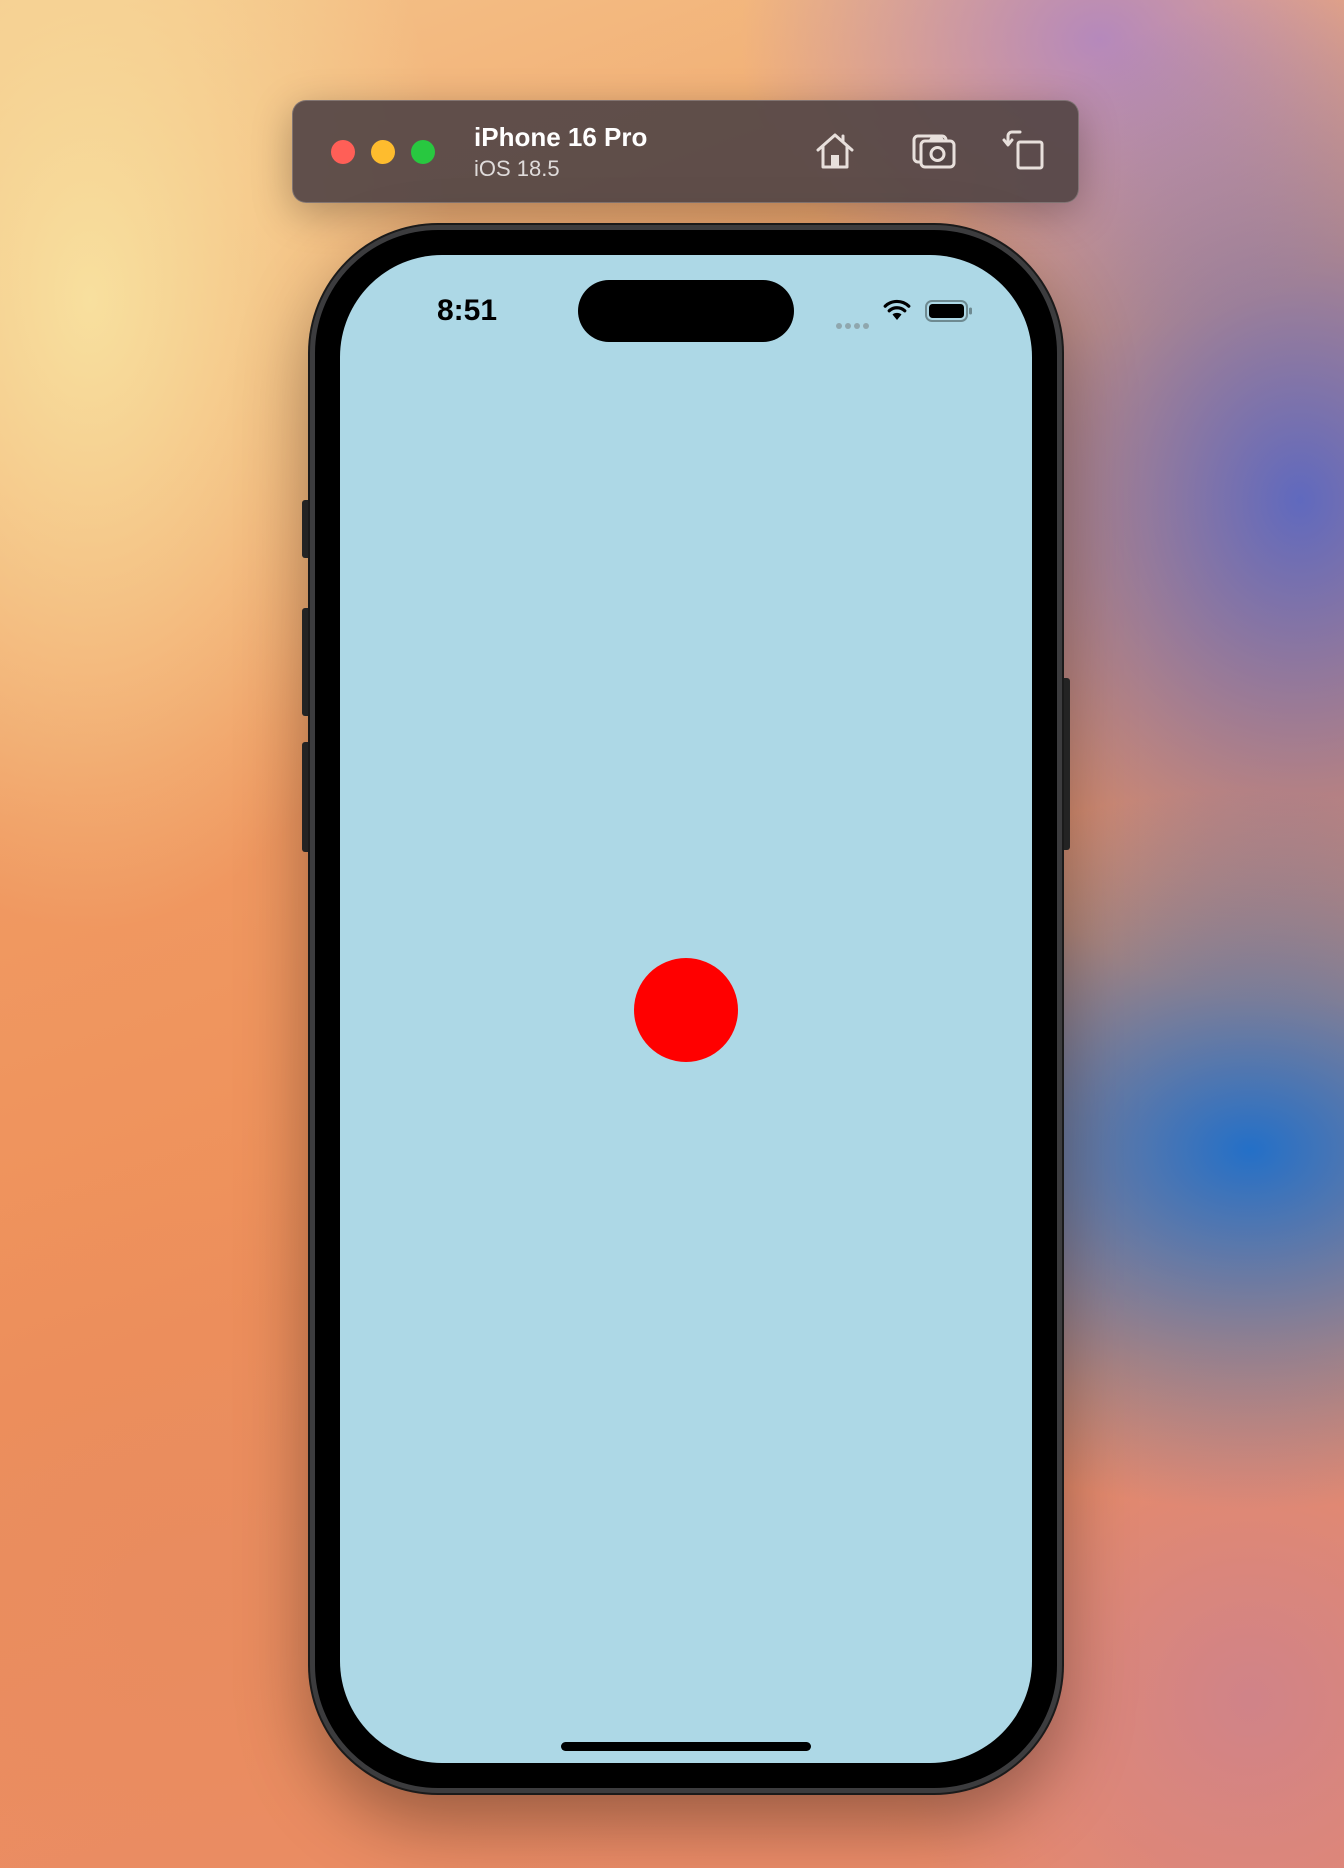 The image size is (1344, 1868). I want to click on home-icon, so click(835, 151).